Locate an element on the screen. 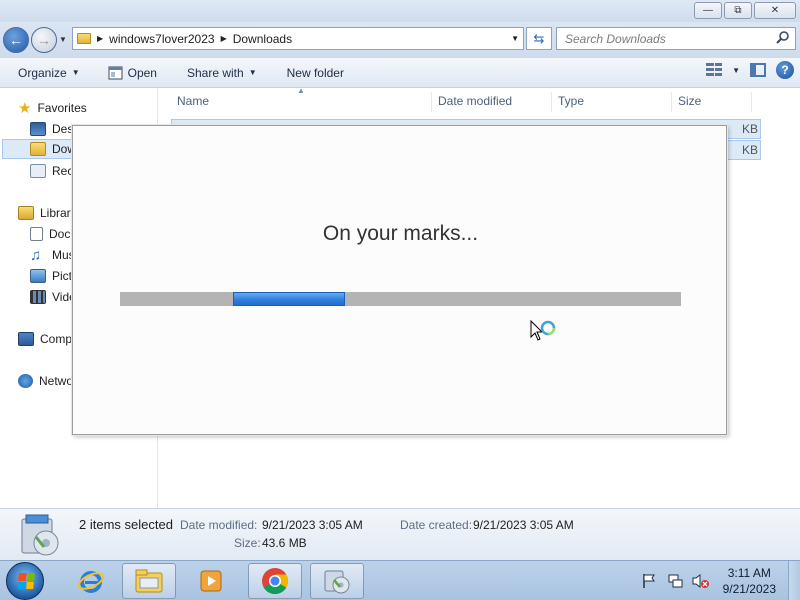 This screenshot has height=600, width=800. nav-libraries: Librar is located at coordinates (44, 213).